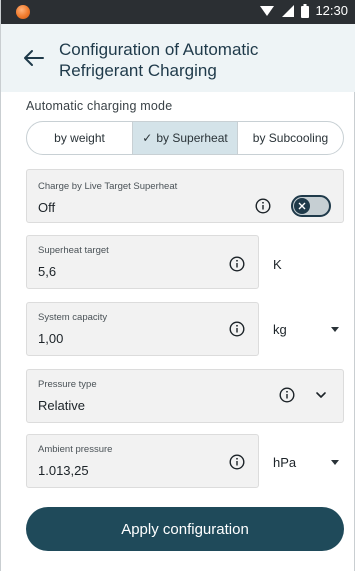 The width and height of the screenshot is (355, 571). I want to click on live-target-toggle, so click(311, 206).